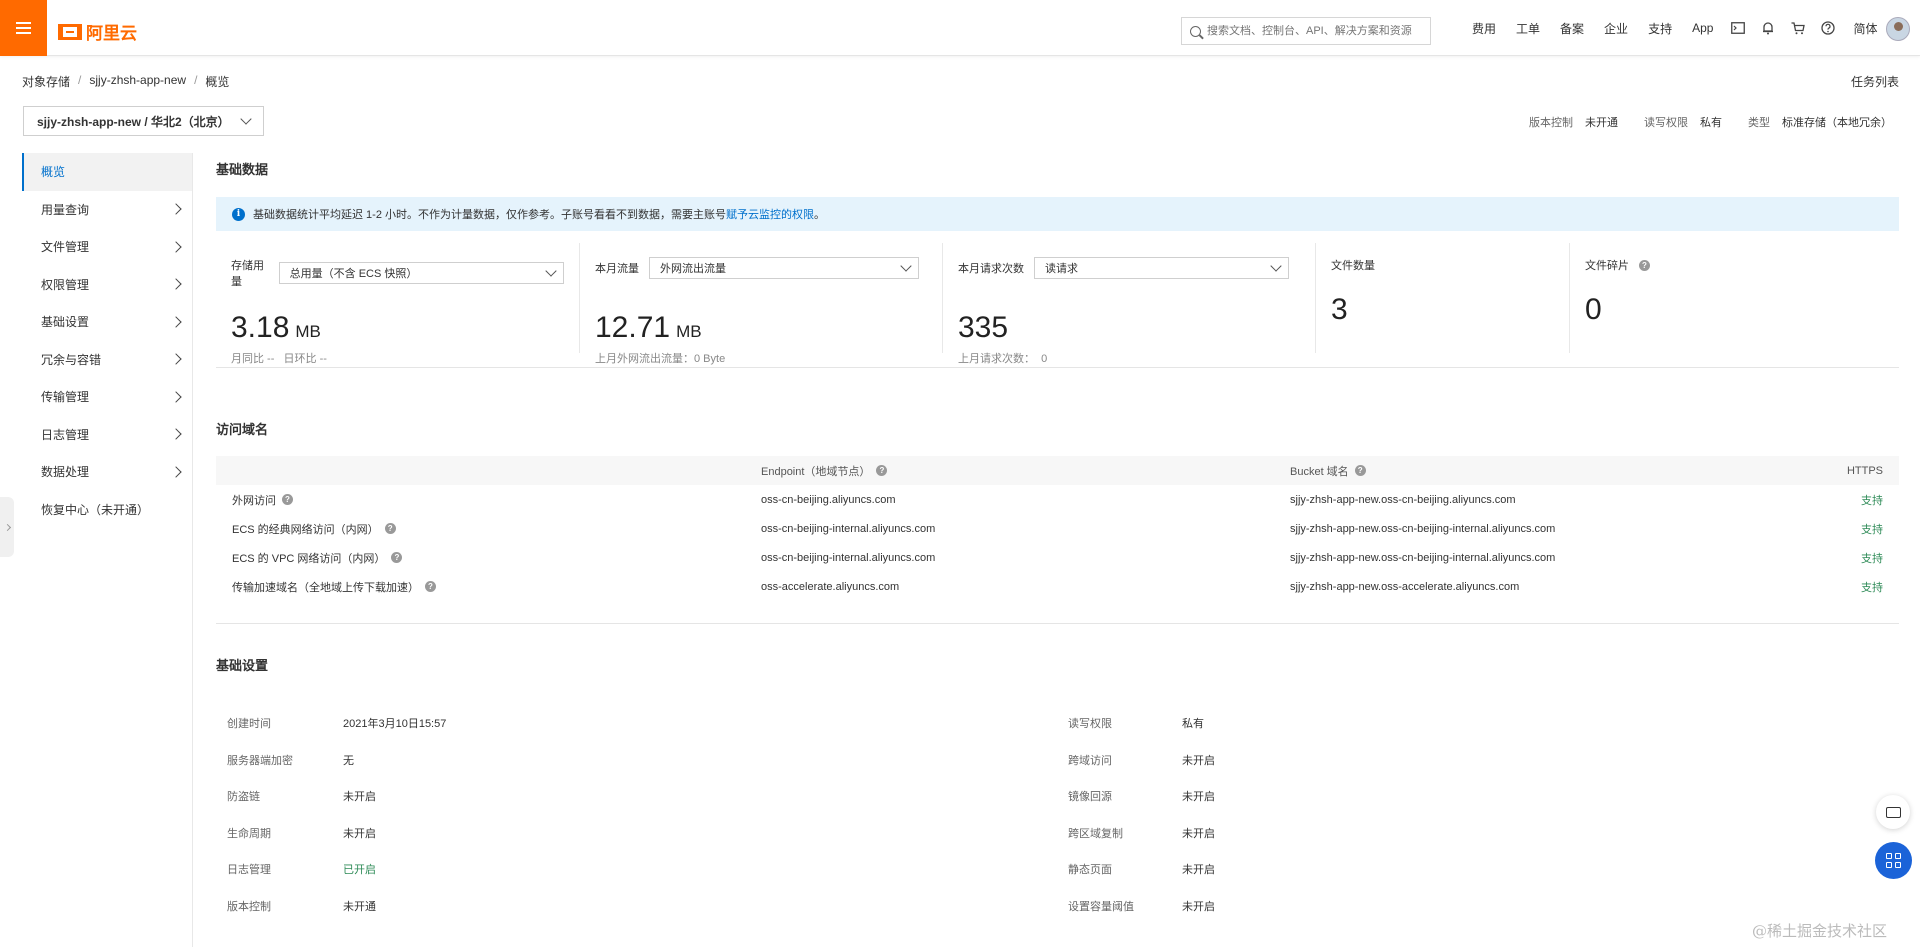  Describe the element at coordinates (107, 172) in the screenshot. I see `sidebar-item-overview: 概览` at that location.